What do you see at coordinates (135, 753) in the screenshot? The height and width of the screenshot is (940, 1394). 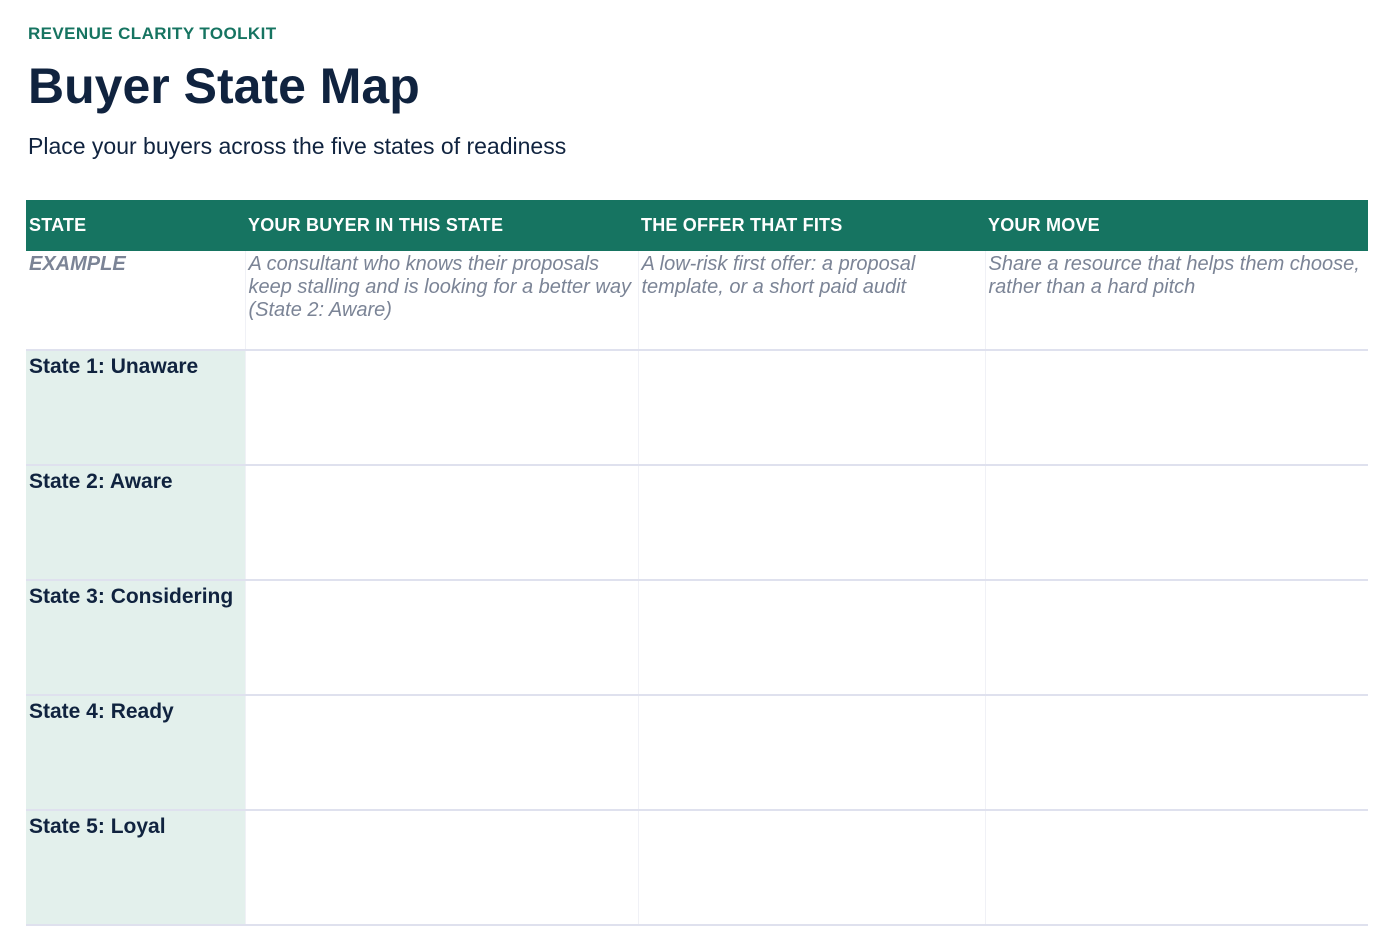 I see `state-label: State 4: Ready` at bounding box center [135, 753].